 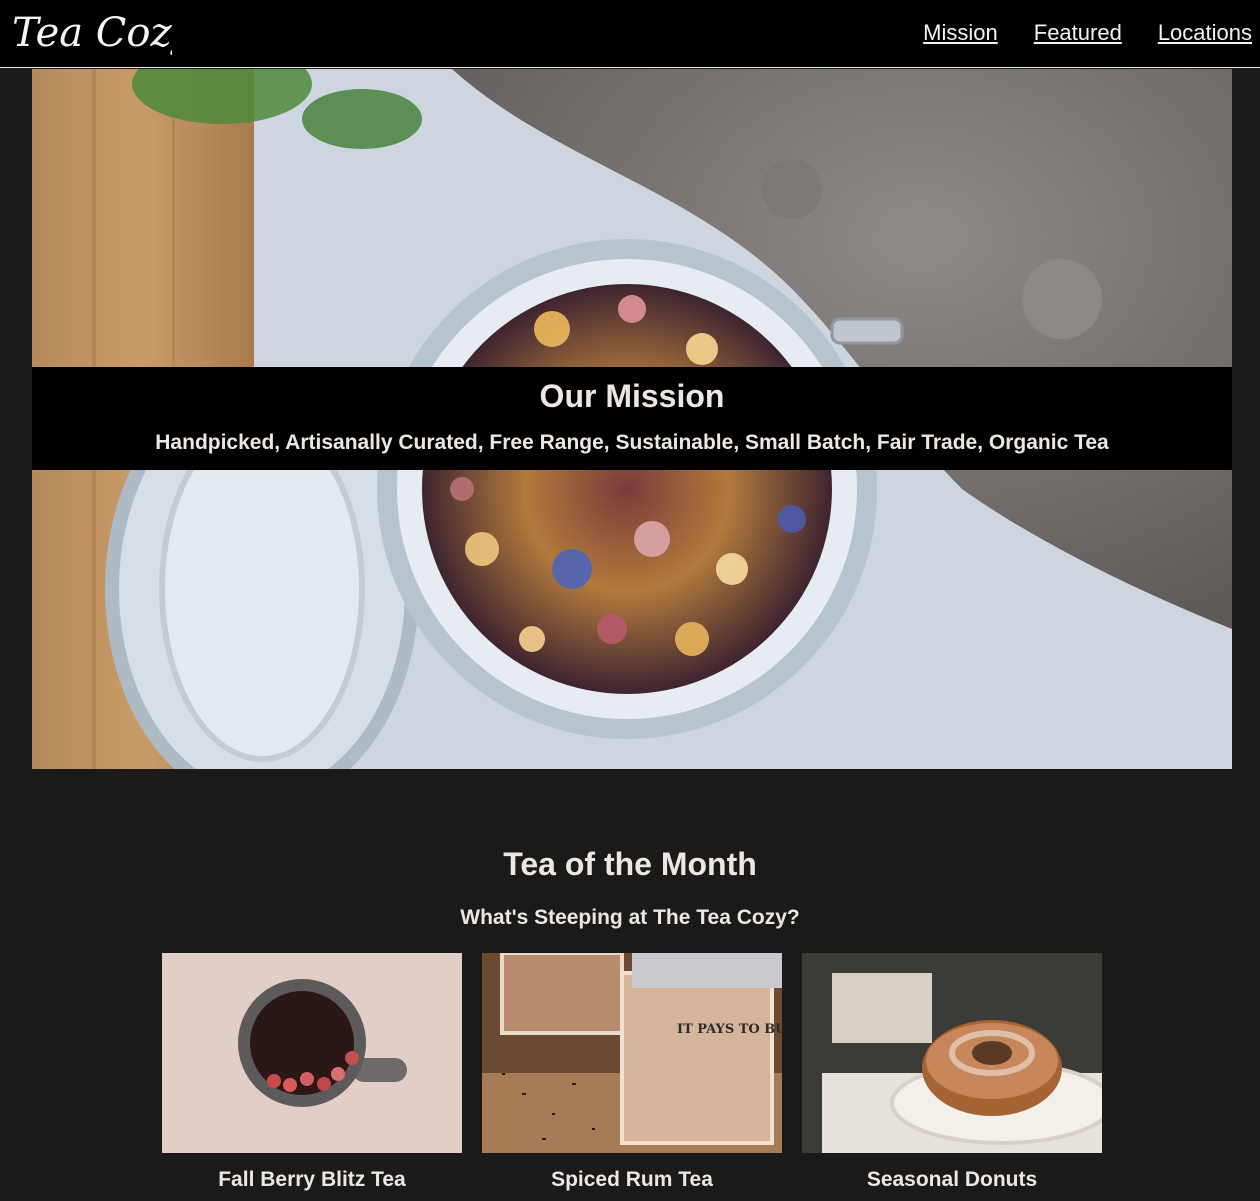 I want to click on fall-berry-blitz-image, so click(x=312, y=1053).